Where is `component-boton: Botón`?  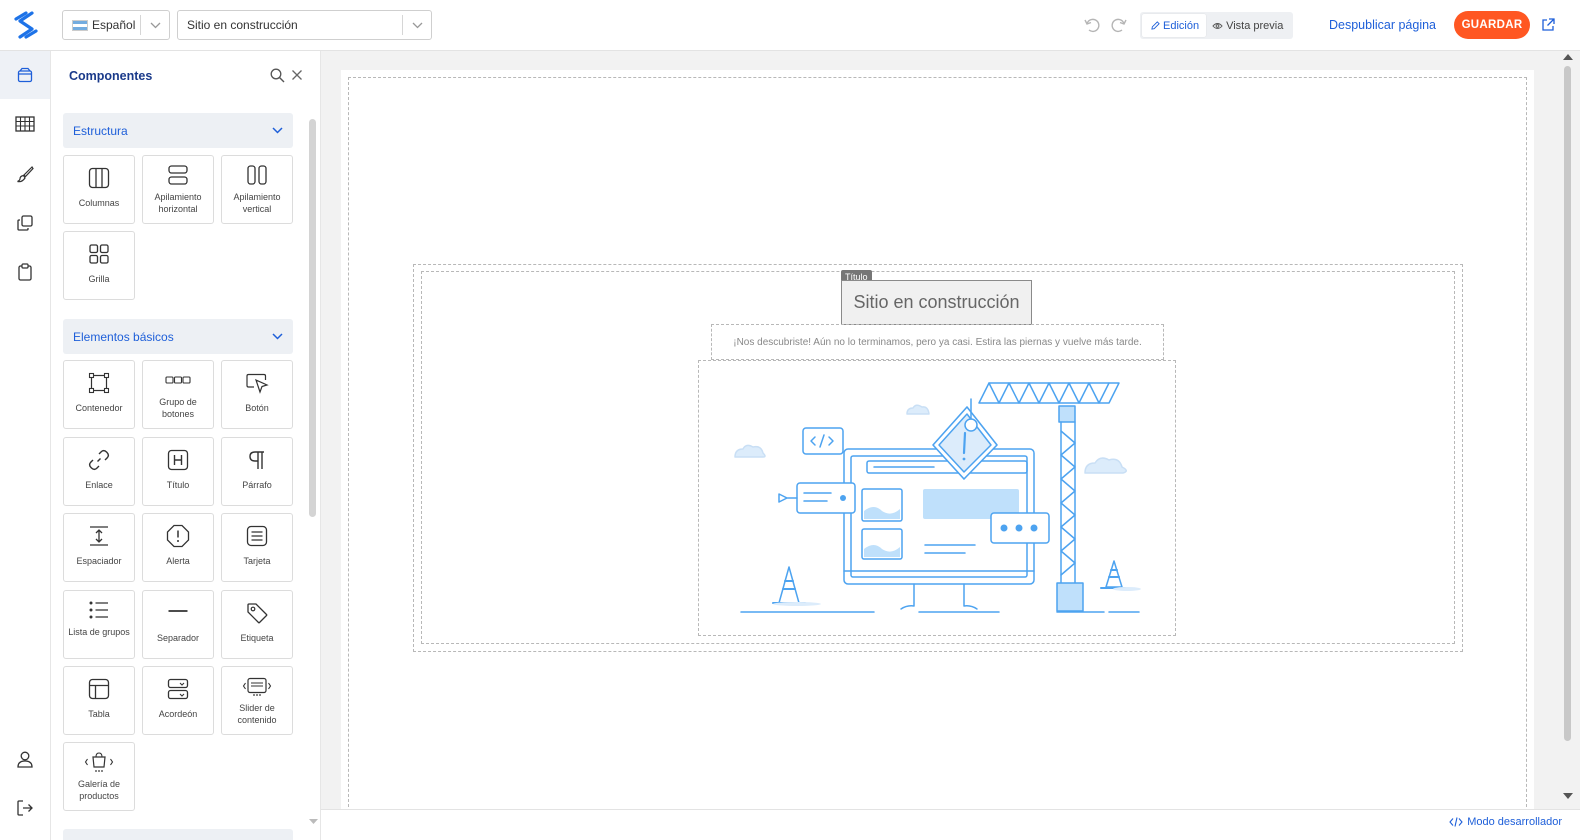
component-boton: Botón is located at coordinates (257, 394).